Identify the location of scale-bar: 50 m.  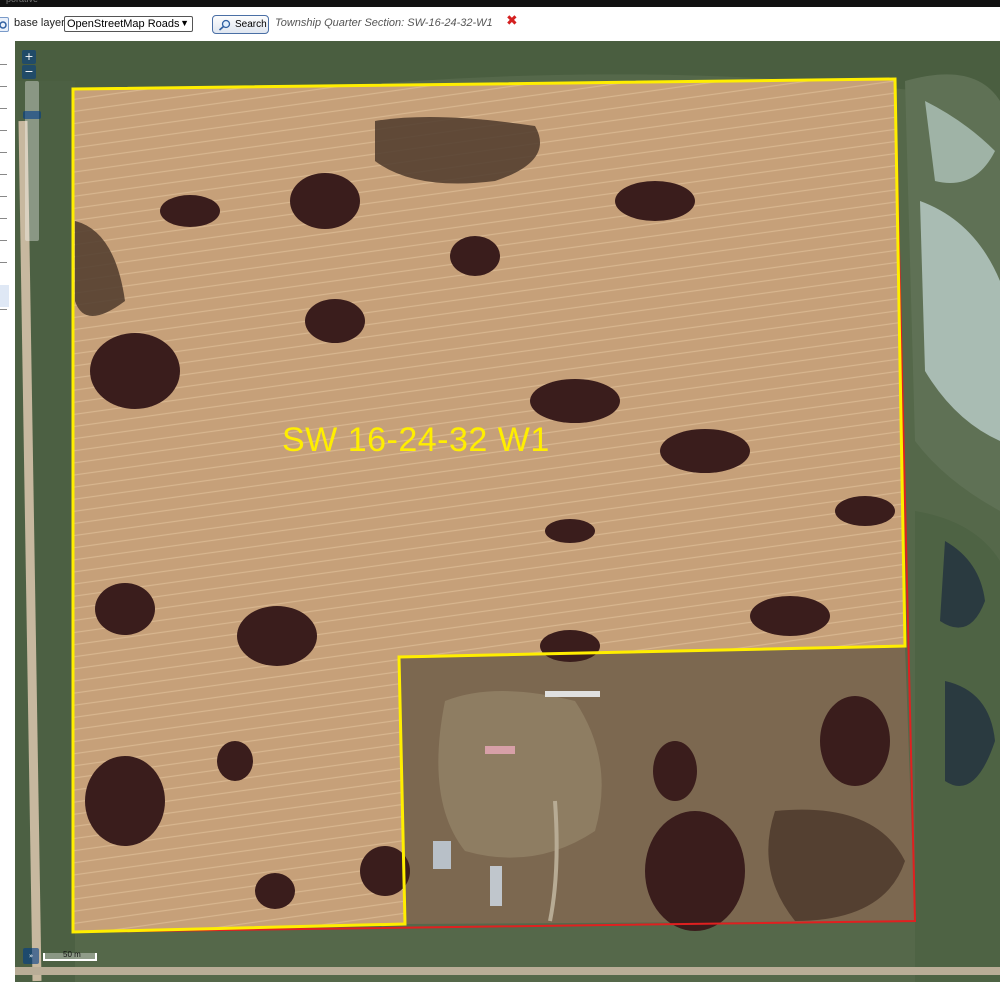
(70, 955).